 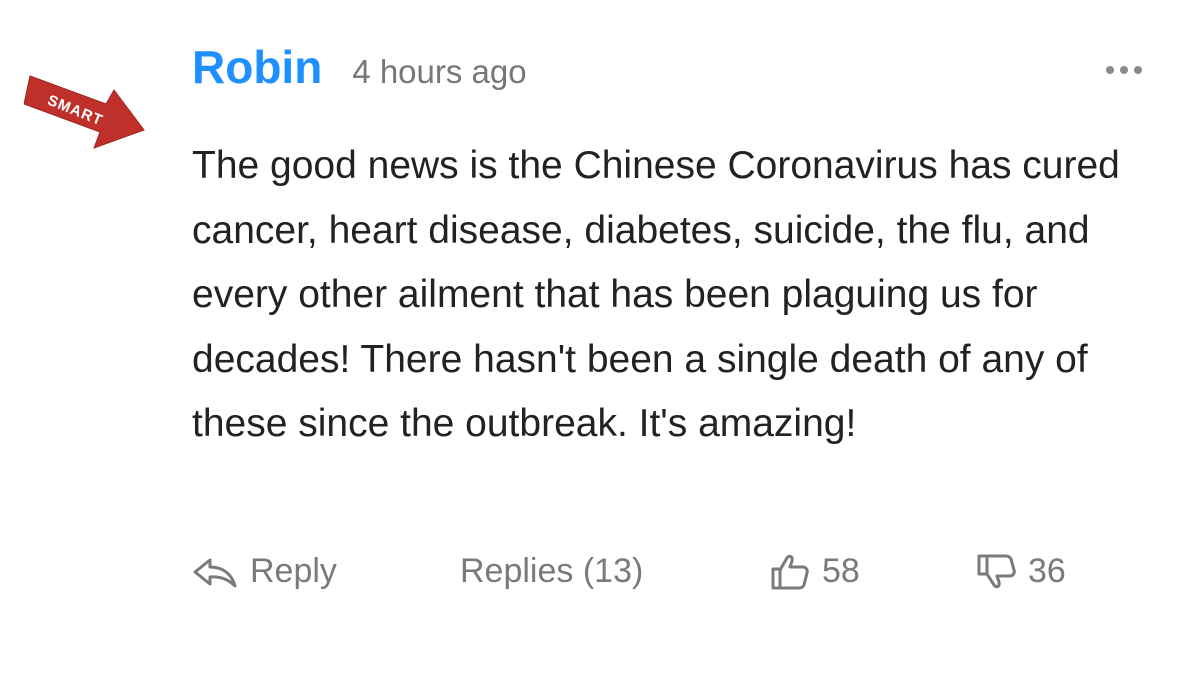 I want to click on replies-button: Replies (13), so click(x=551, y=571).